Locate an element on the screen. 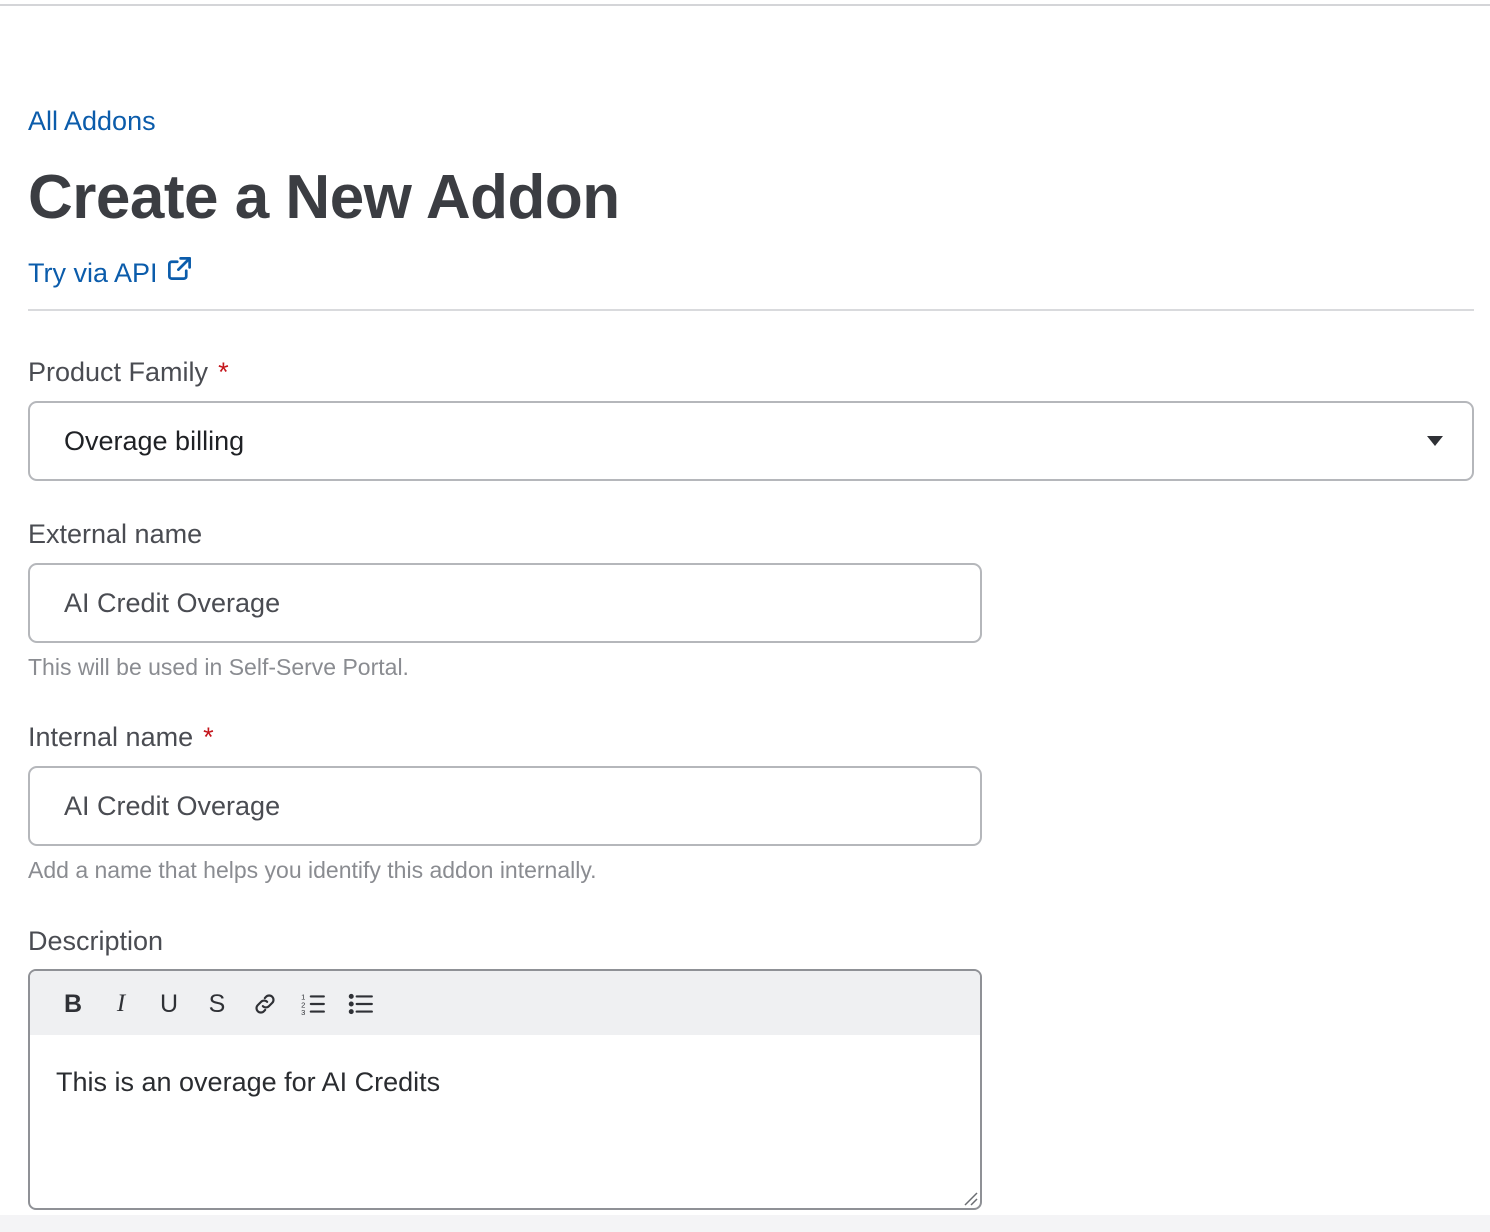 This screenshot has height=1232, width=1490. internal-name-value: AI Credit Overage is located at coordinates (172, 806).